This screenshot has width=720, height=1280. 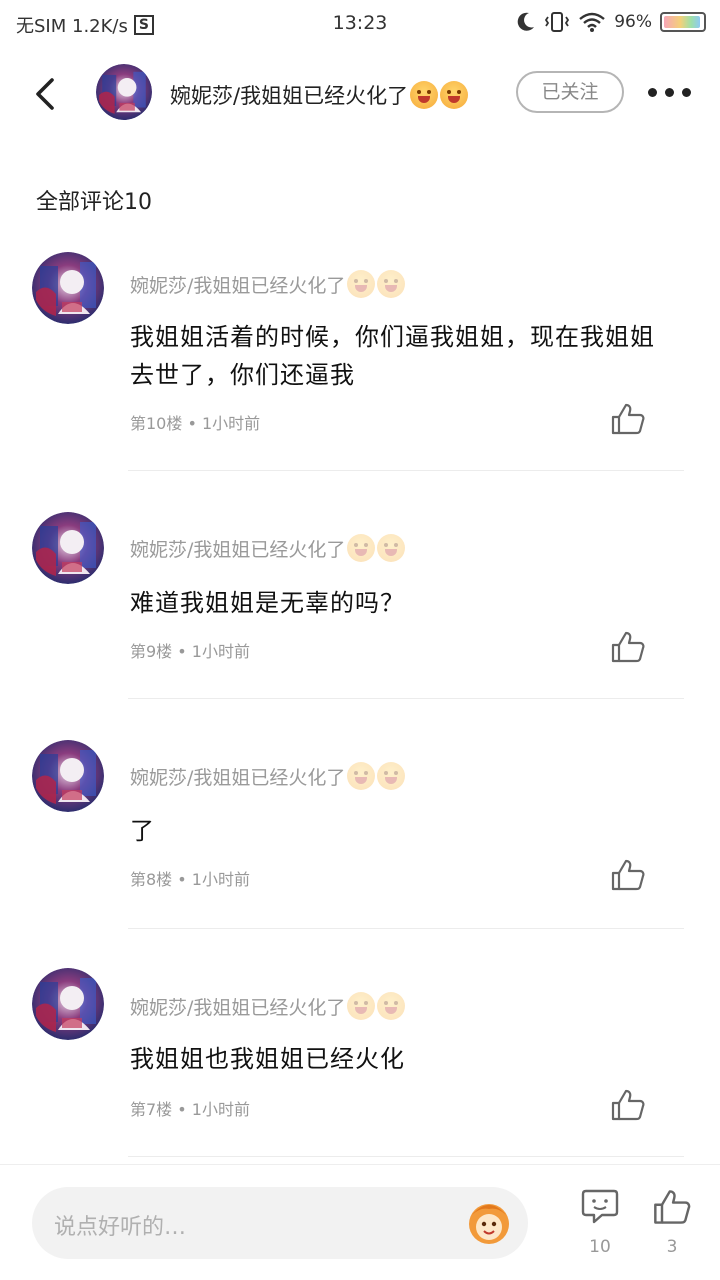 I want to click on comment-meta: 第8楼 • 1小时前, so click(x=190, y=879).